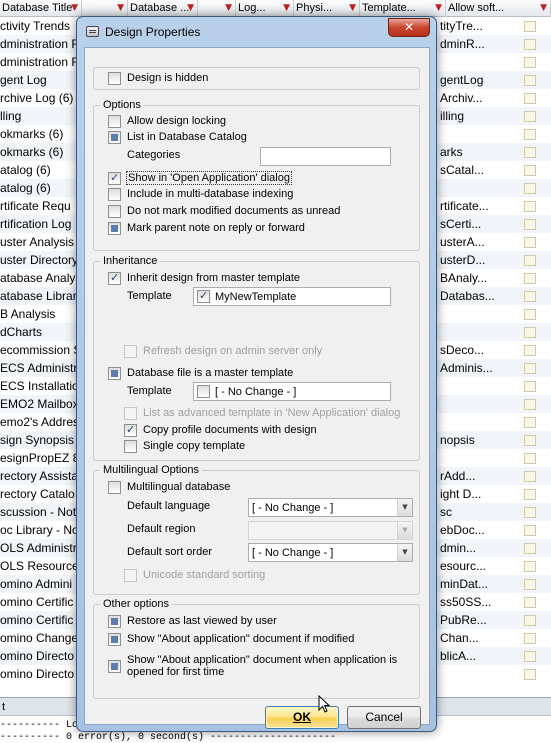 Image resolution: width=551 pixels, height=743 pixels. What do you see at coordinates (154, 155) in the screenshot?
I see `categories-label: Categories` at bounding box center [154, 155].